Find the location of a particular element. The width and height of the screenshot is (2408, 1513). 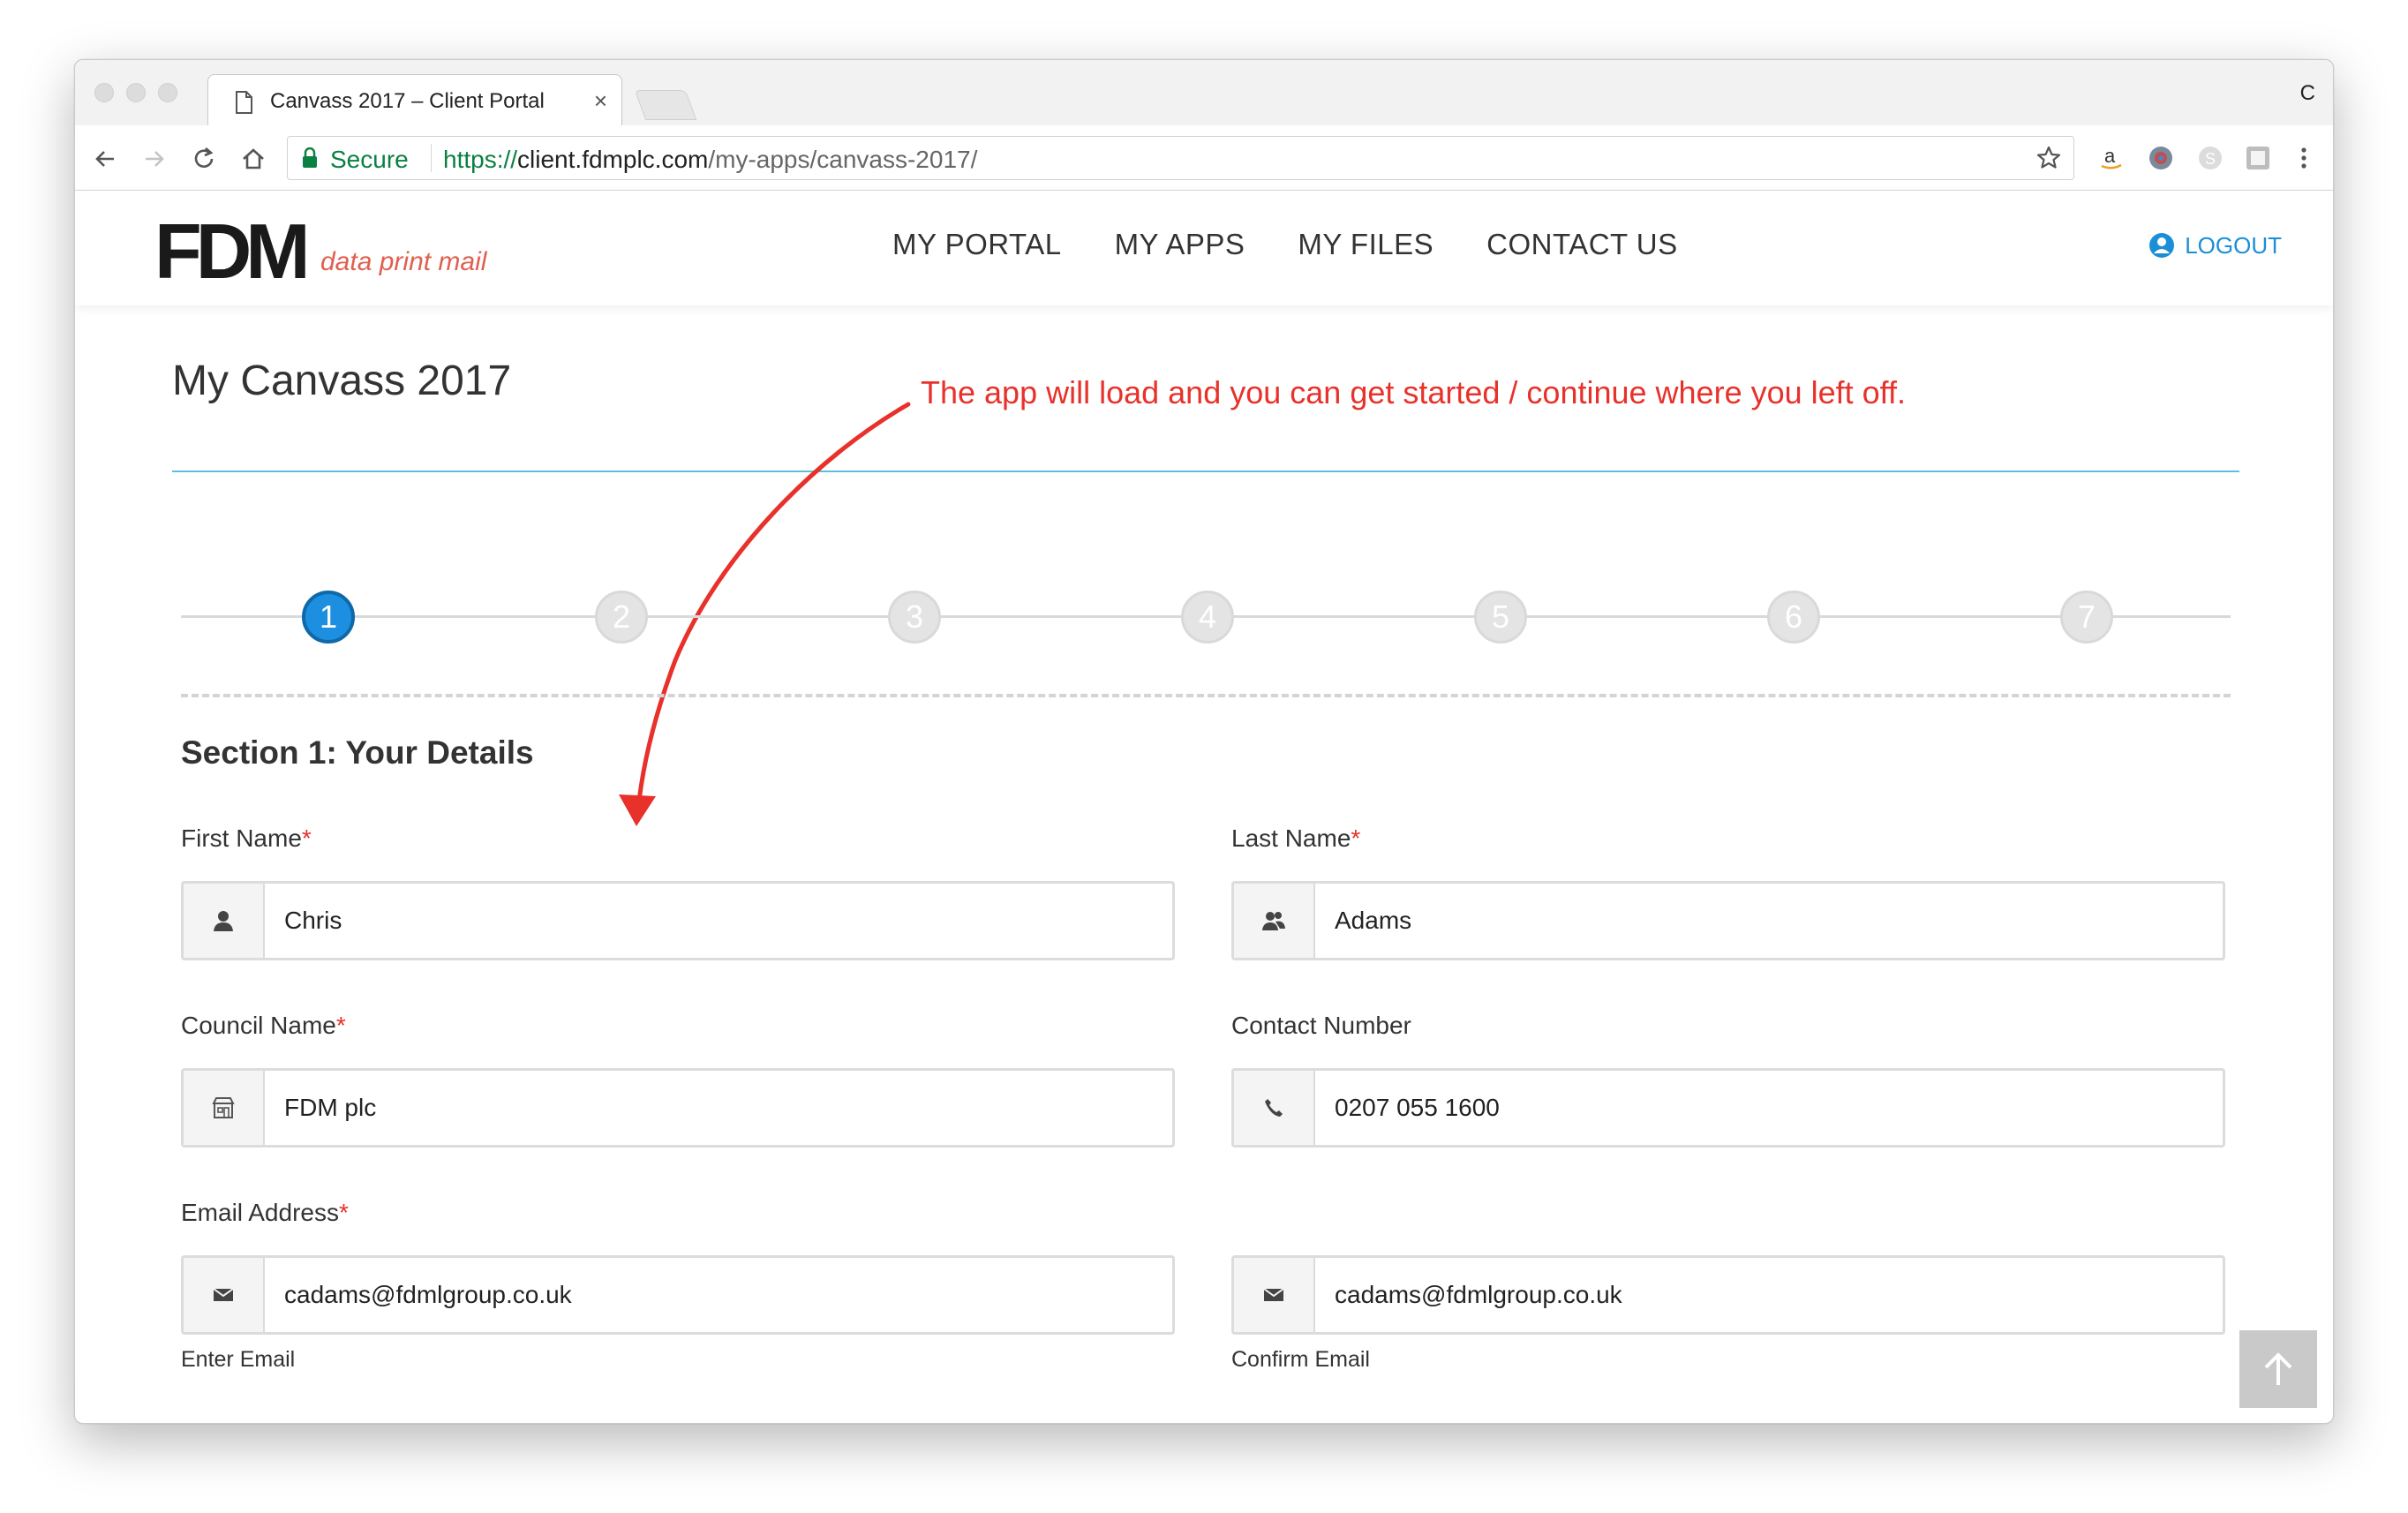

phone-icon is located at coordinates (1274, 1108).